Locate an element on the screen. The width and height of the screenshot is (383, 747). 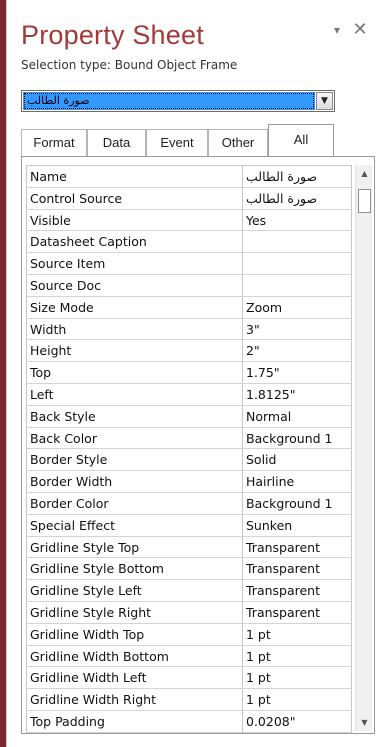
property-row: Width 3" is located at coordinates (189, 329).